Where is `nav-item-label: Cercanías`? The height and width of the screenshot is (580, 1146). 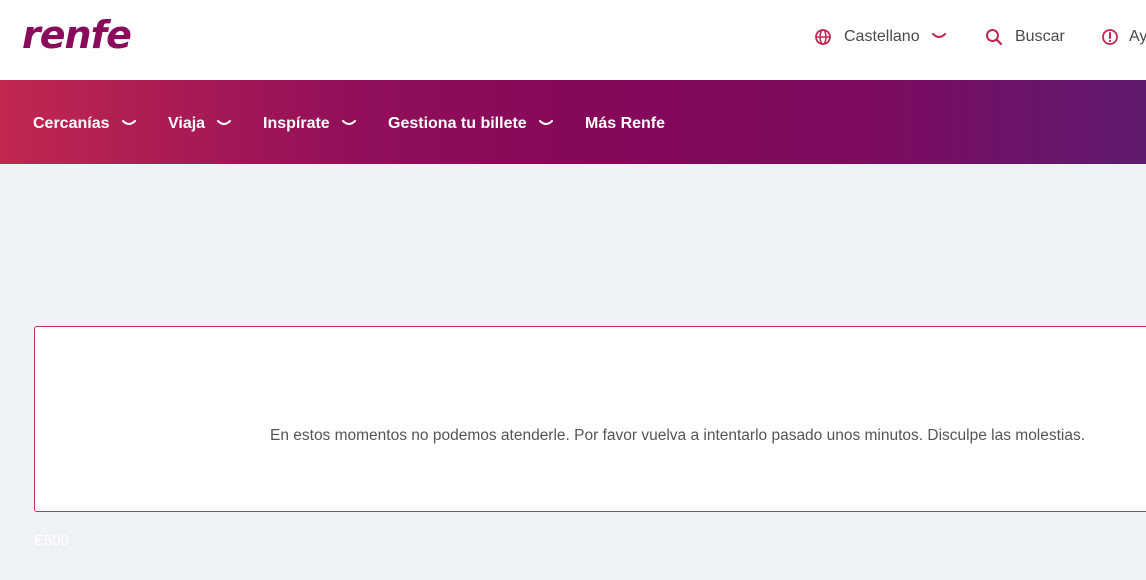 nav-item-label: Cercanías is located at coordinates (71, 123).